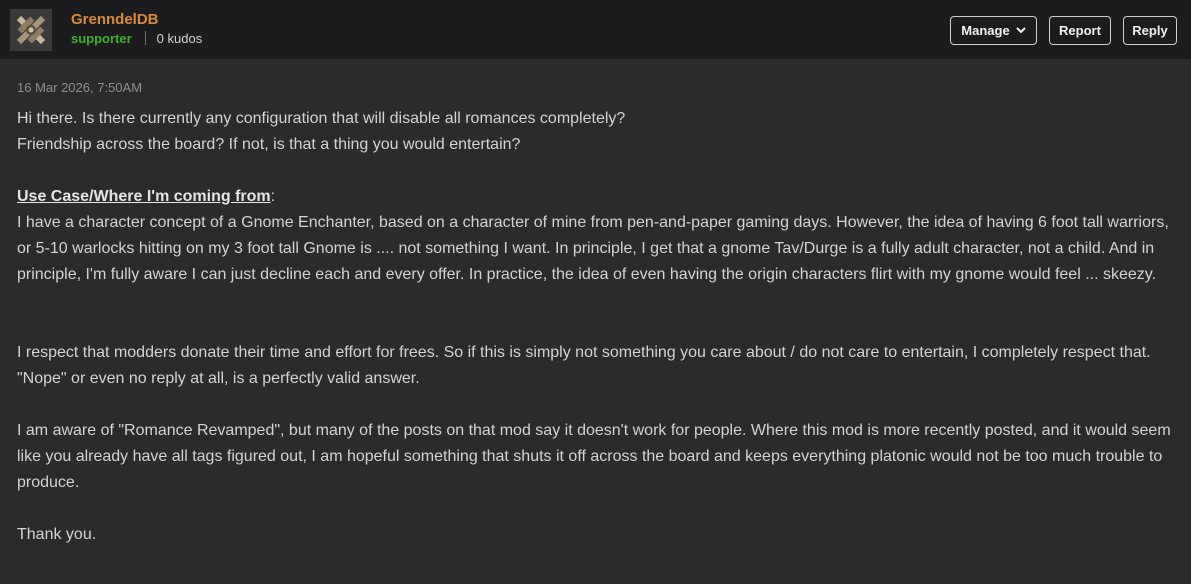  Describe the element at coordinates (985, 30) in the screenshot. I see `manage-button-label: Manage` at that location.